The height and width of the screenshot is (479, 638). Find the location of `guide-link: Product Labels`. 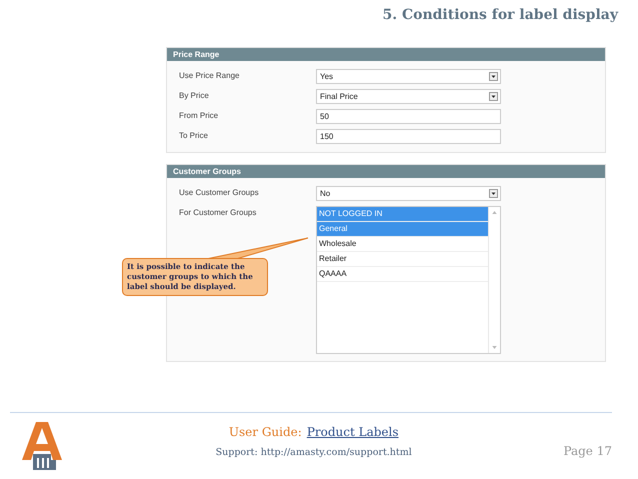

guide-link: Product Labels is located at coordinates (352, 432).